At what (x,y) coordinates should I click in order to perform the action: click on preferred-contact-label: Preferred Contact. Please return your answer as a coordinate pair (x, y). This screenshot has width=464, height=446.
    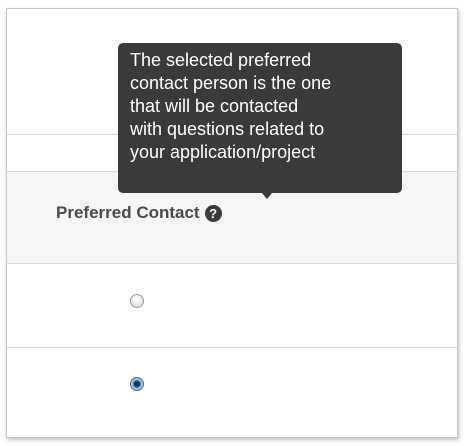
    Looking at the image, I should click on (128, 212).